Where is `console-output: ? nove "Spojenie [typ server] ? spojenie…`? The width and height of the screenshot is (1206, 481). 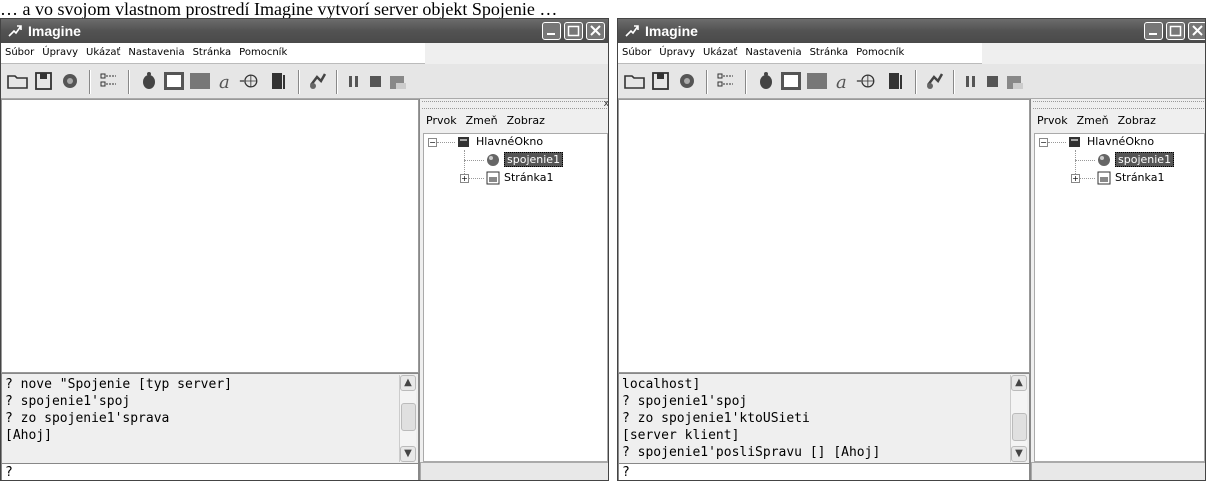 console-output: ? nove "Spojenie [typ server] ? spojenie… is located at coordinates (210, 418).